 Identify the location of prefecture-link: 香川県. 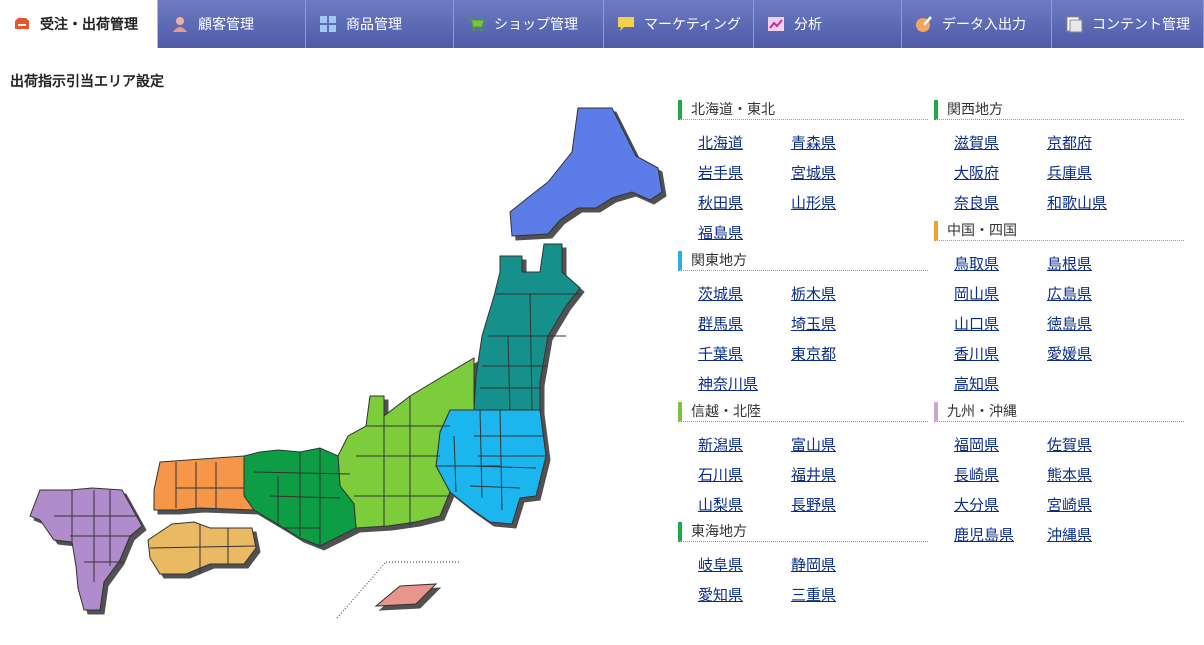
(976, 353).